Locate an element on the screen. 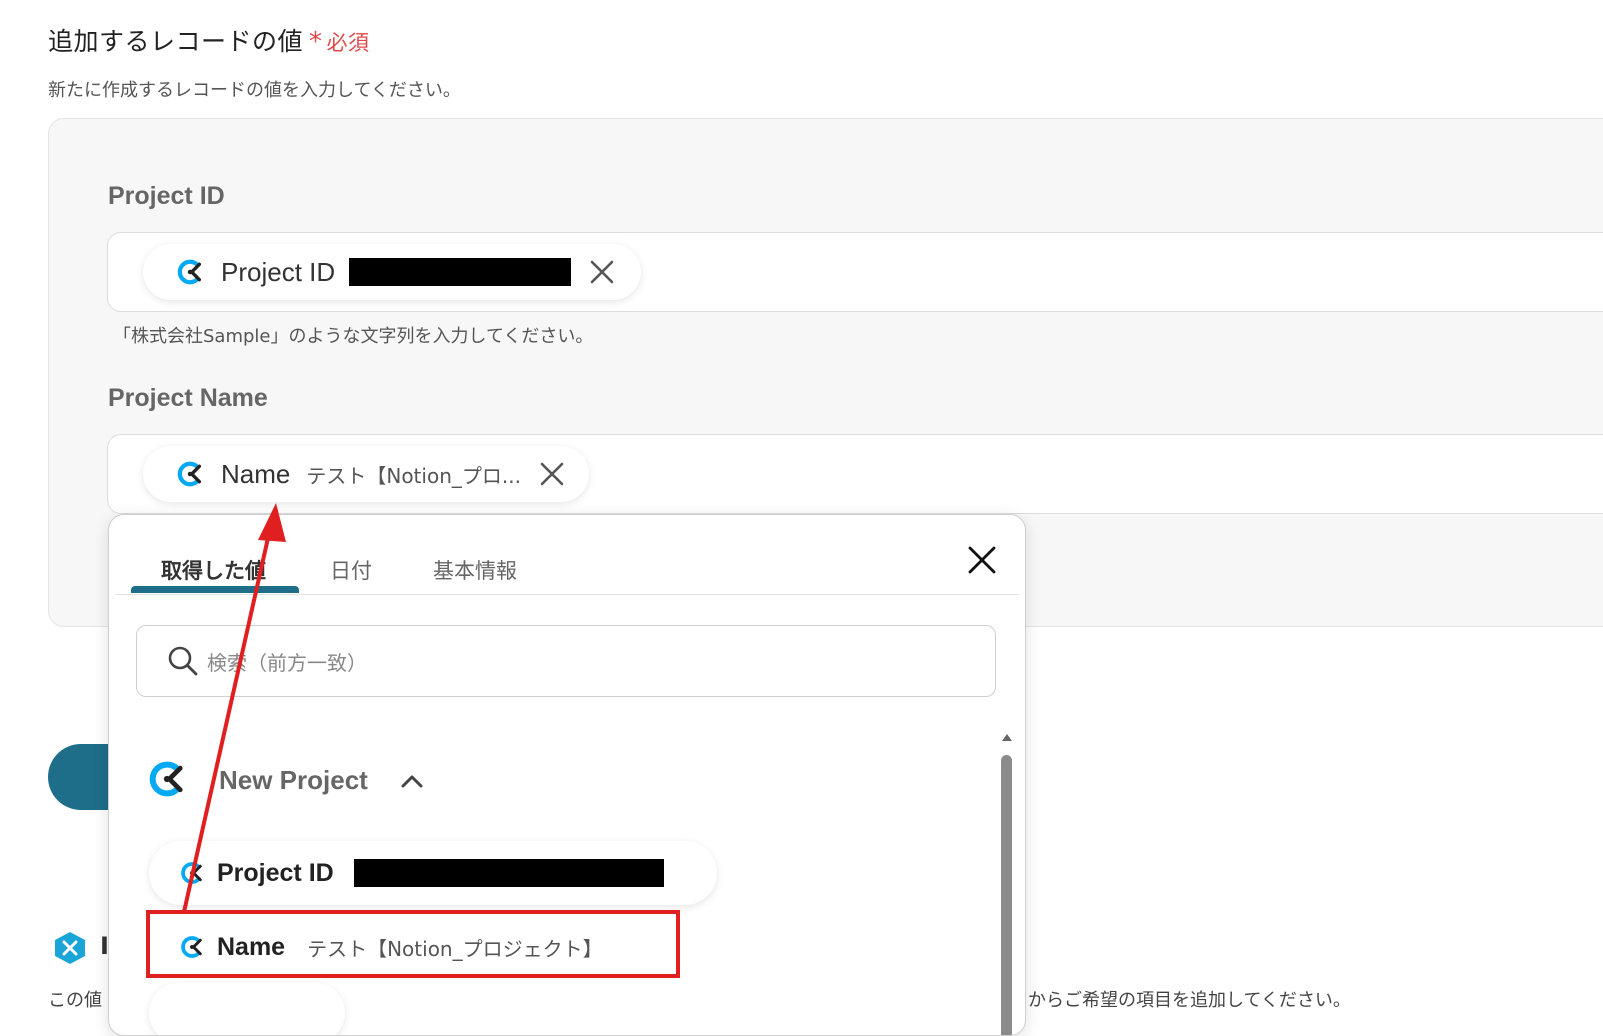 The height and width of the screenshot is (1036, 1603). section-title: 追加するレコードの値 * 必須 is located at coordinates (209, 40).